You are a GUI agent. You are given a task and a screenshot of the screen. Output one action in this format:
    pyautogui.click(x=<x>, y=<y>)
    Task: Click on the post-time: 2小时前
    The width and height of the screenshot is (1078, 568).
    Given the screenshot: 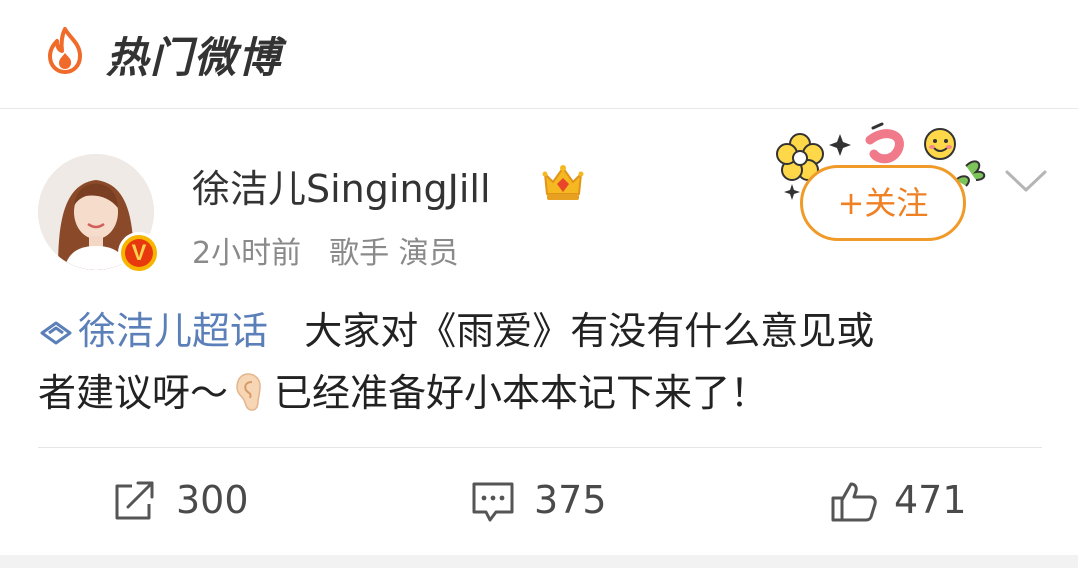 What is the action you would take?
    pyautogui.click(x=247, y=253)
    